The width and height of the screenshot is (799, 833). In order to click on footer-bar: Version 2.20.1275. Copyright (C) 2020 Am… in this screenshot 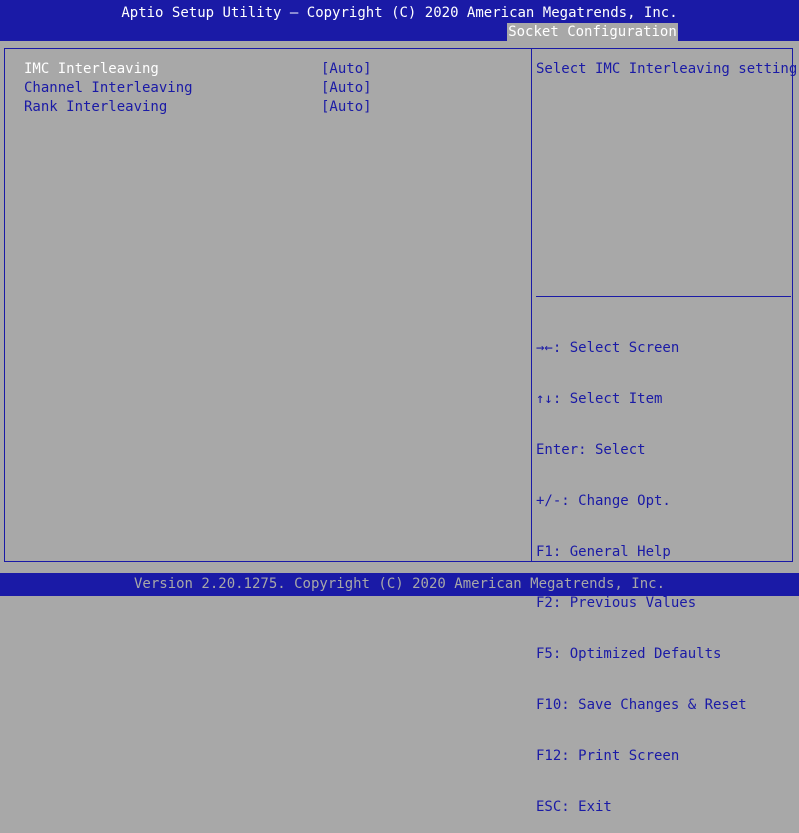, I will do `click(399, 584)`.